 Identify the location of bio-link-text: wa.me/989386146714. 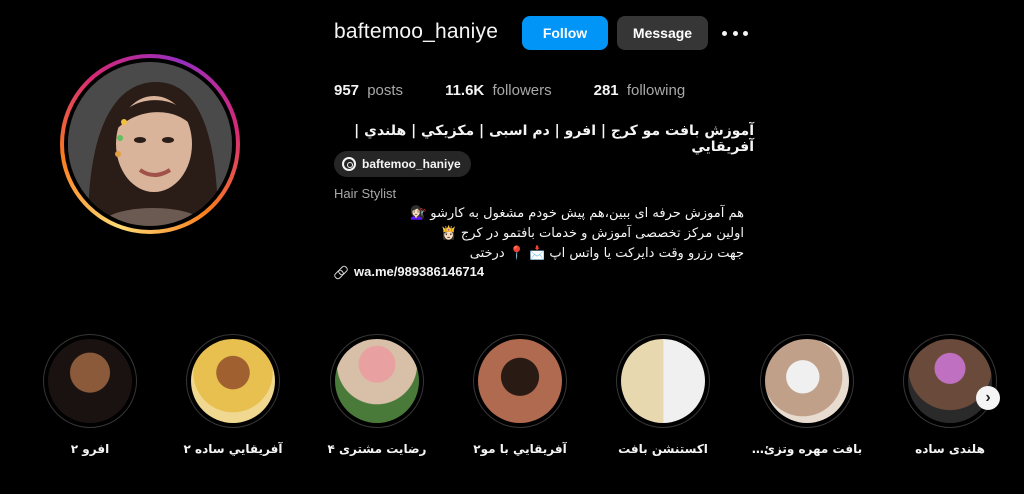
(419, 271).